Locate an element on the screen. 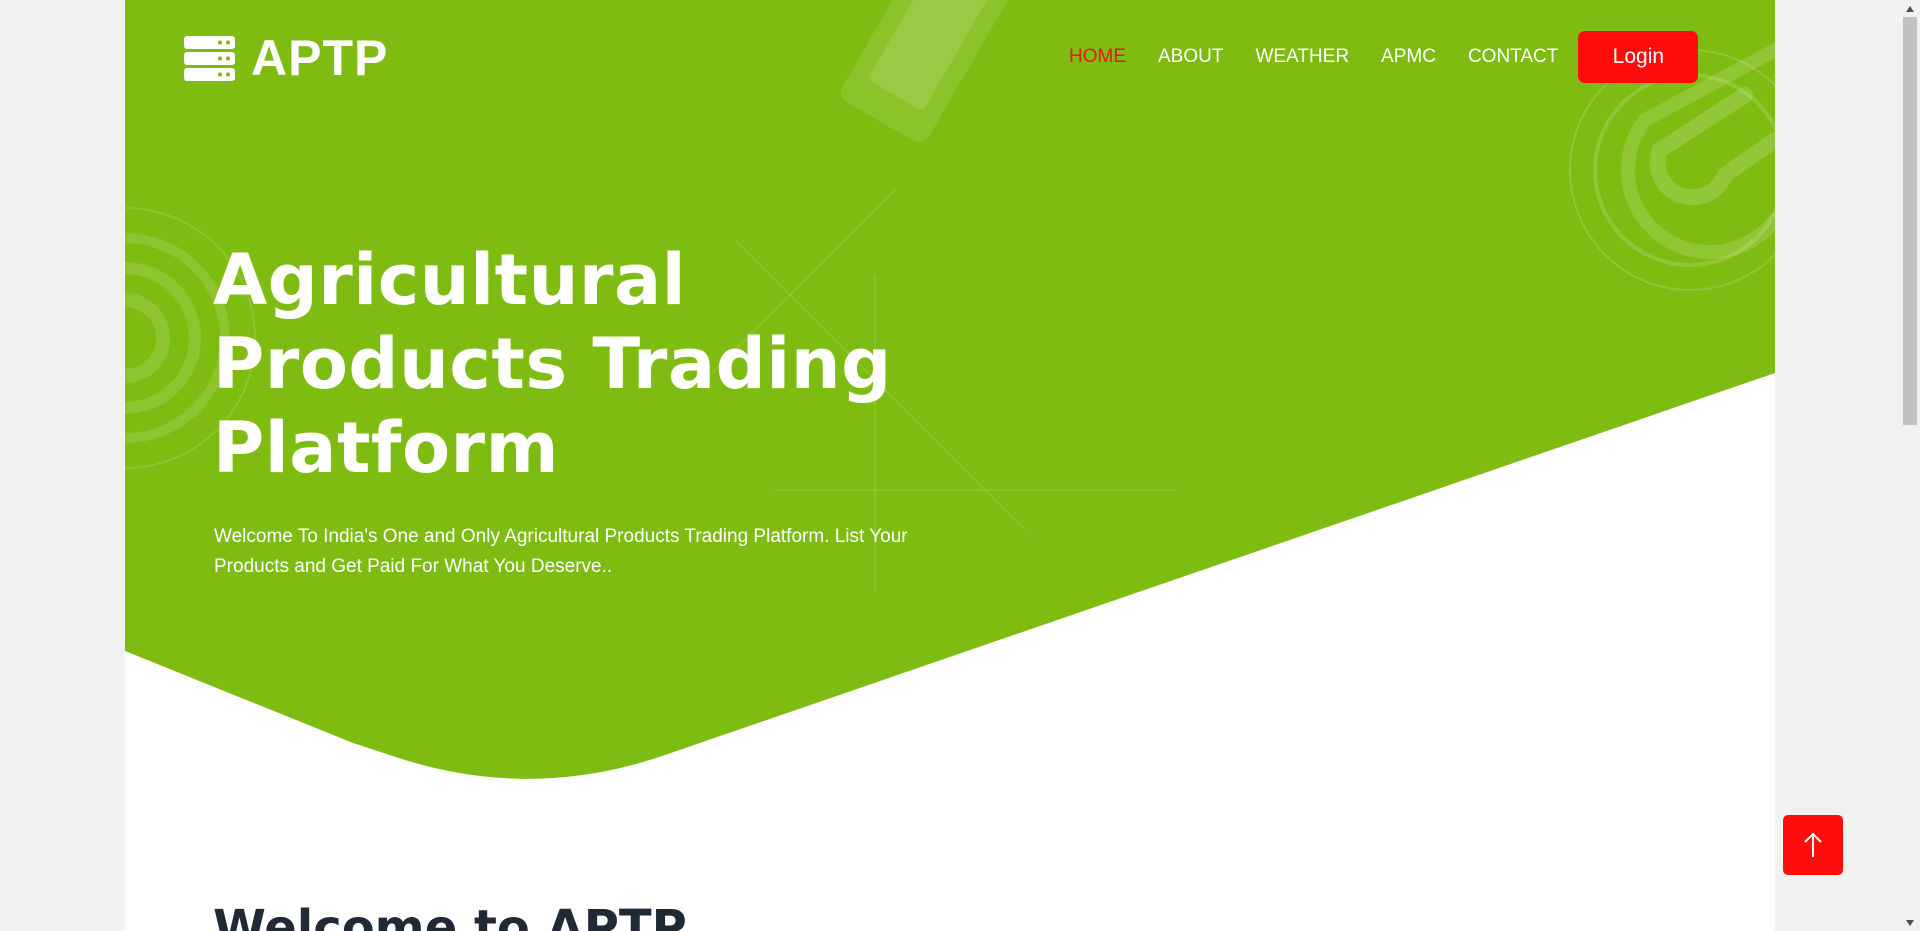 Image resolution: width=1920 pixels, height=931 pixels. scroll-up-arrow is located at coordinates (1910, 8).